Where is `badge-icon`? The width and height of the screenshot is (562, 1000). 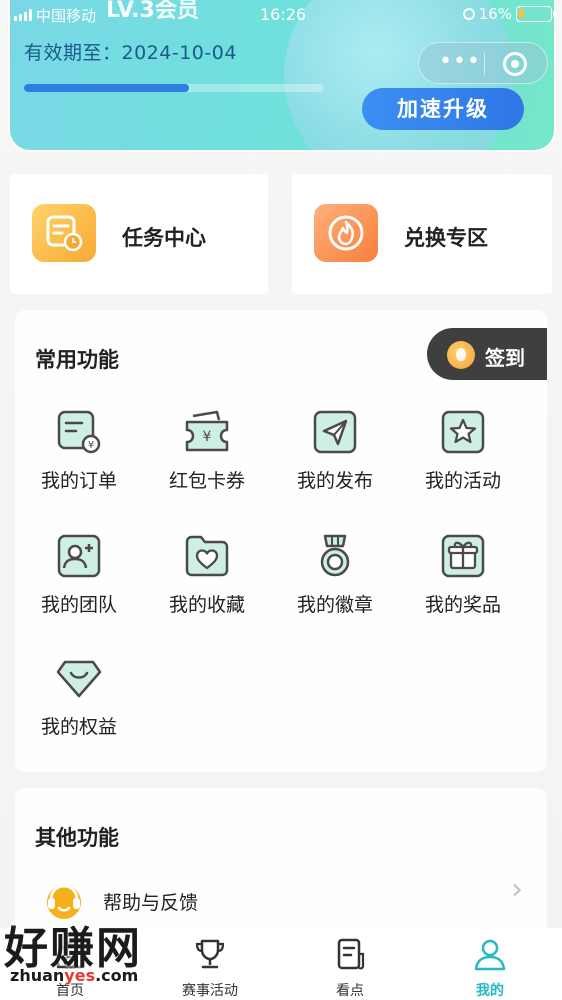 badge-icon is located at coordinates (335, 555).